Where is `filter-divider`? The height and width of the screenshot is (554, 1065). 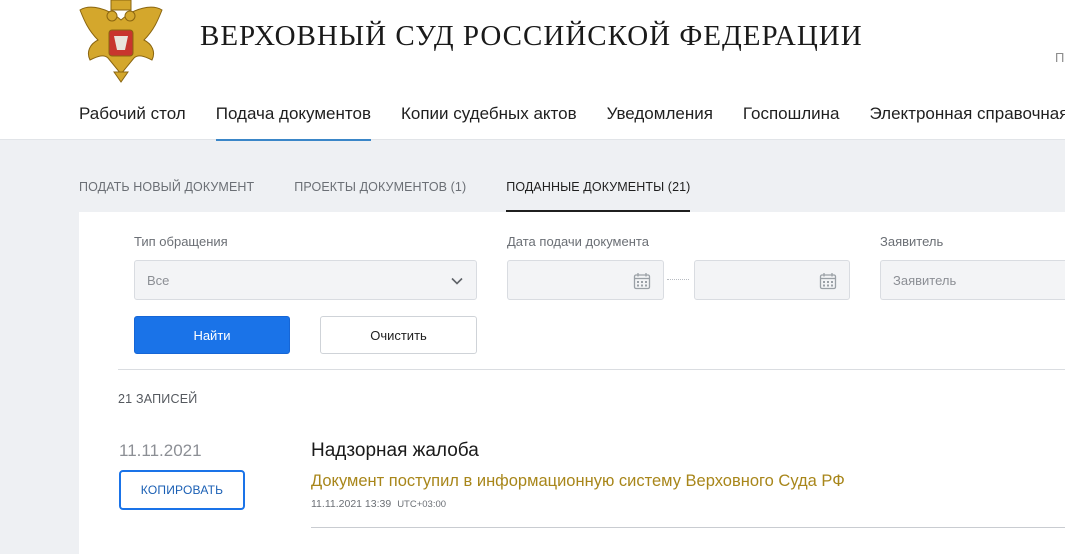
filter-divider is located at coordinates (591, 369).